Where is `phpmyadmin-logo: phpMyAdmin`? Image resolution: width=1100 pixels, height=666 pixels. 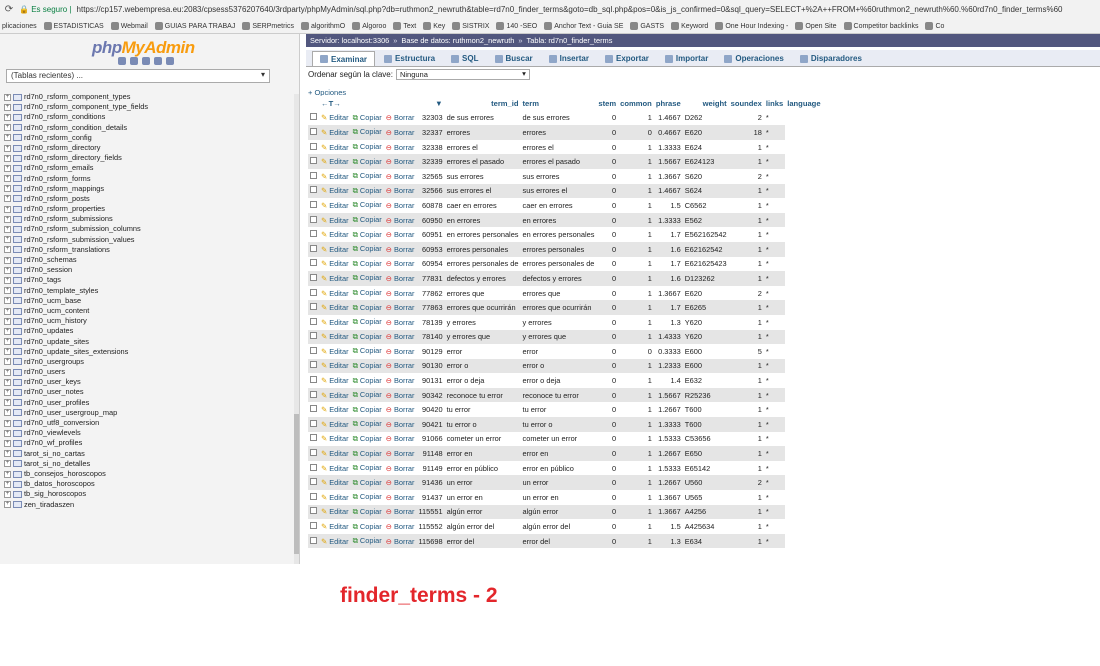 phpmyadmin-logo: phpMyAdmin is located at coordinates (143, 48).